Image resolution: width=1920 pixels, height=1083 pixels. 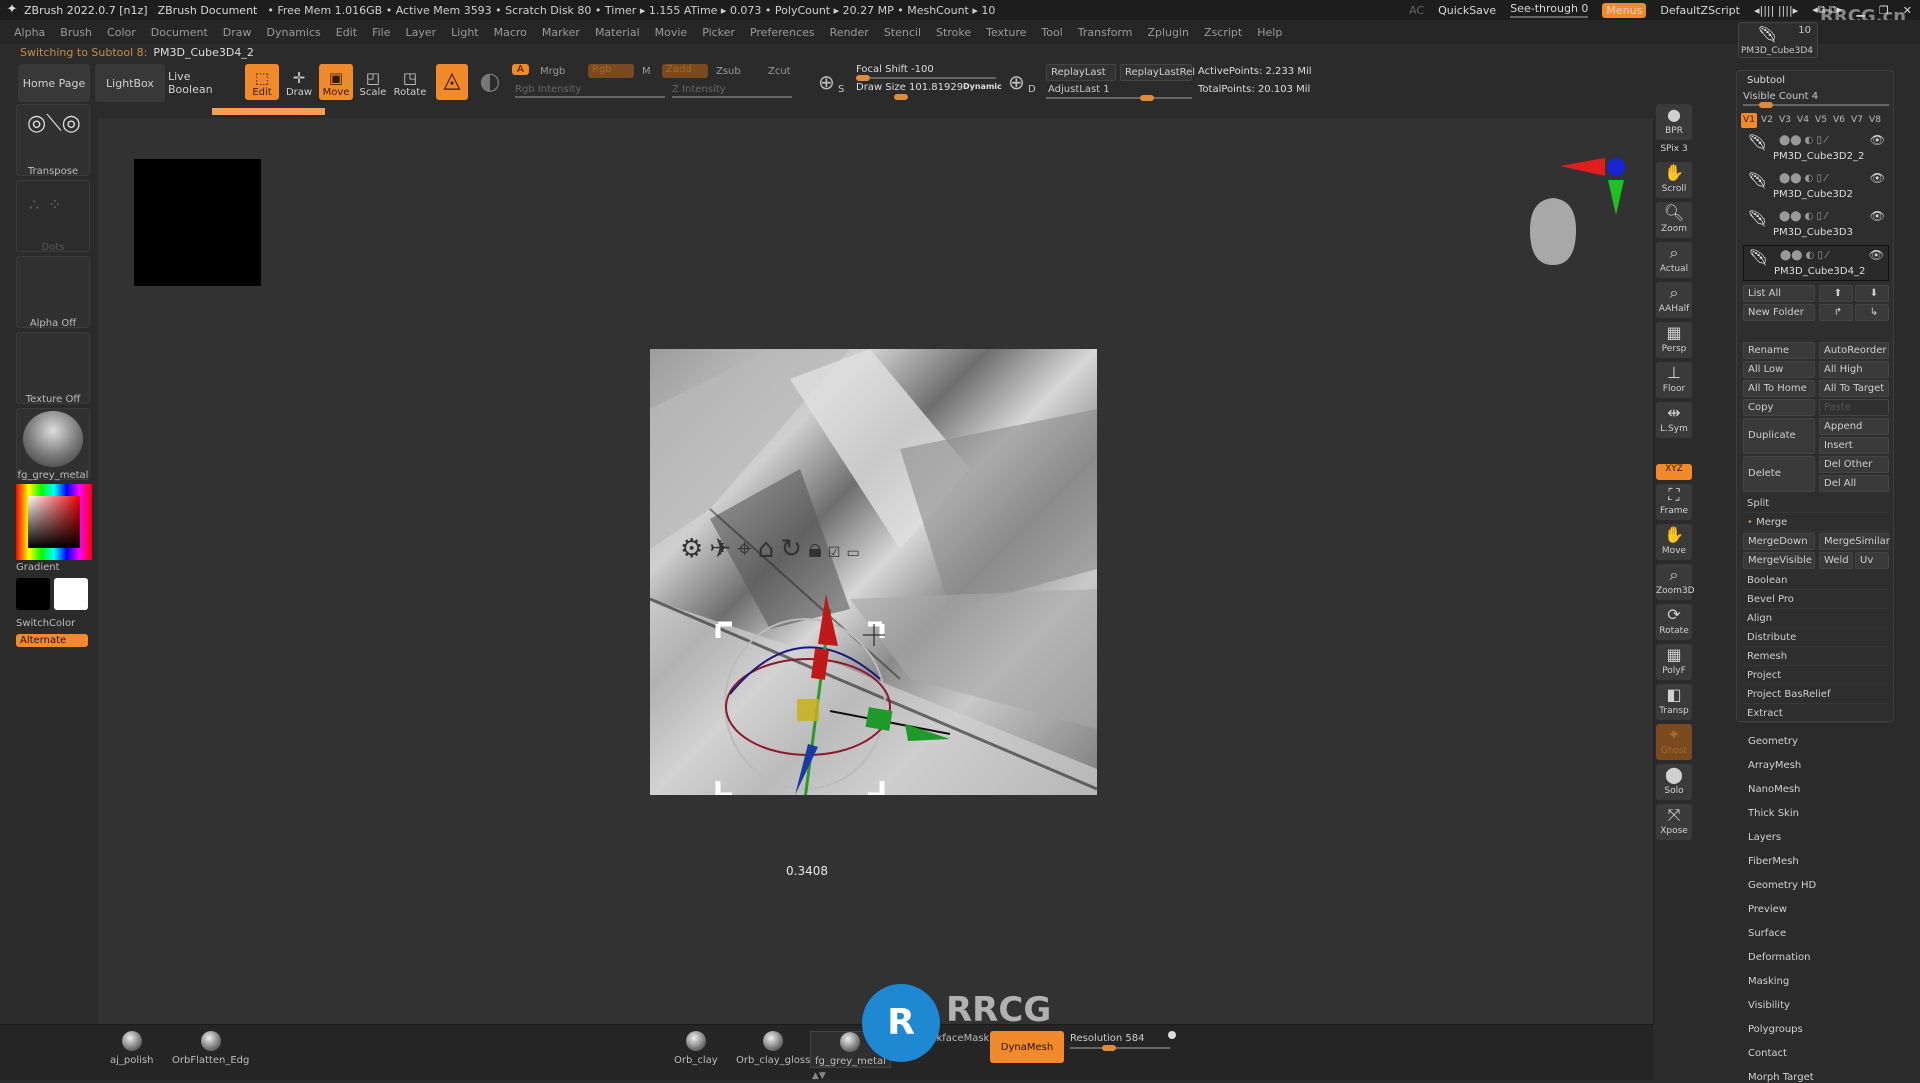 What do you see at coordinates (490, 82) in the screenshot?
I see `solo-sphere-button: ◐` at bounding box center [490, 82].